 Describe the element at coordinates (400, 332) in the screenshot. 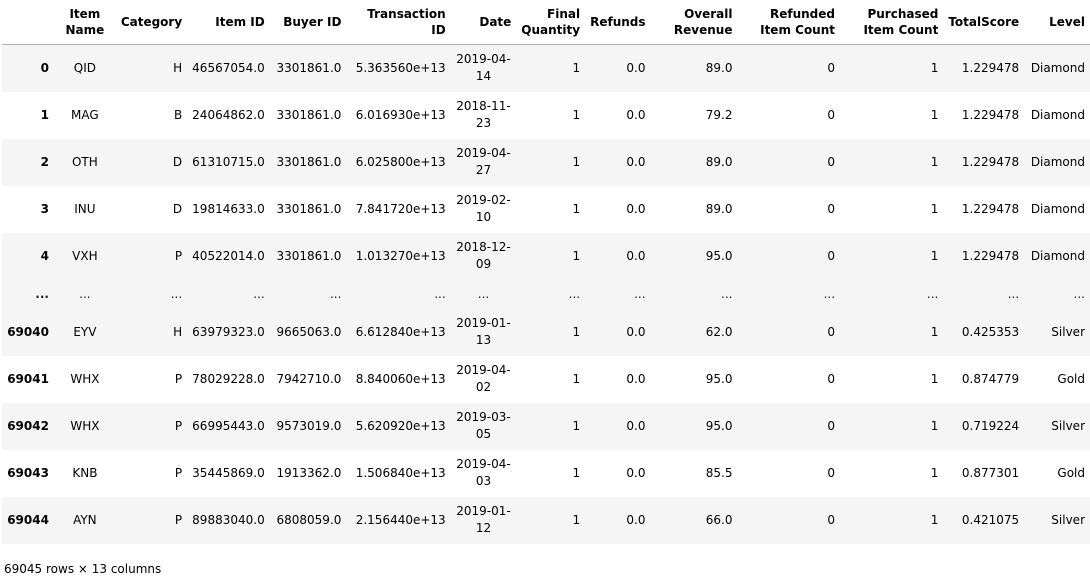

I see `table-cell: 6.612840e+13` at that location.